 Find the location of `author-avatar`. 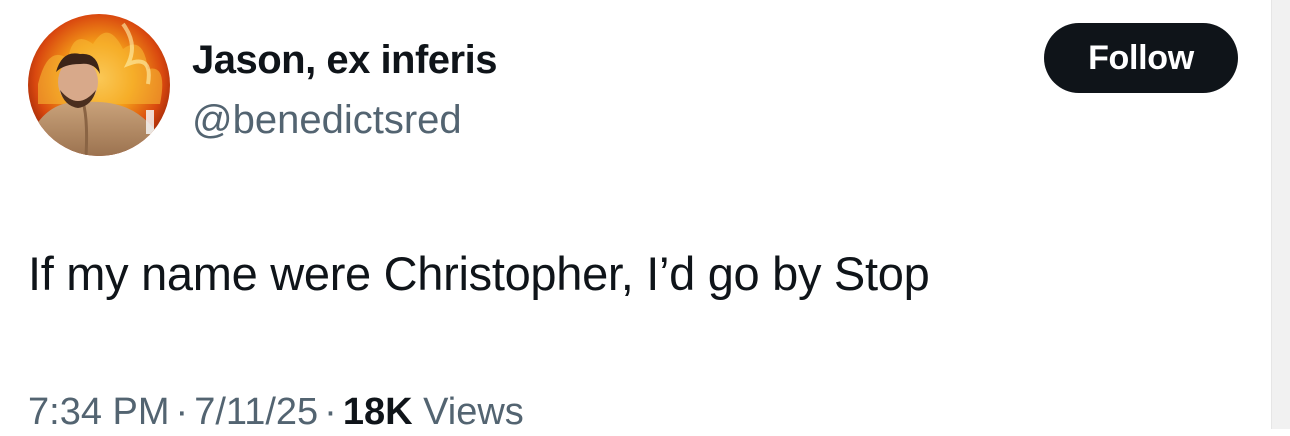

author-avatar is located at coordinates (99, 85).